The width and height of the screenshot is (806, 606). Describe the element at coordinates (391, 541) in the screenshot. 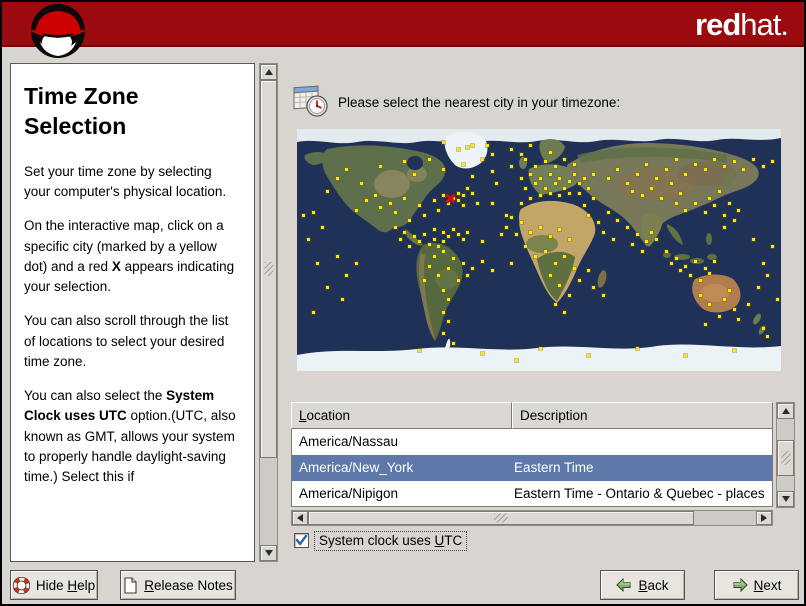

I see `system-clock-utc-label: System clock uses UTC` at that location.